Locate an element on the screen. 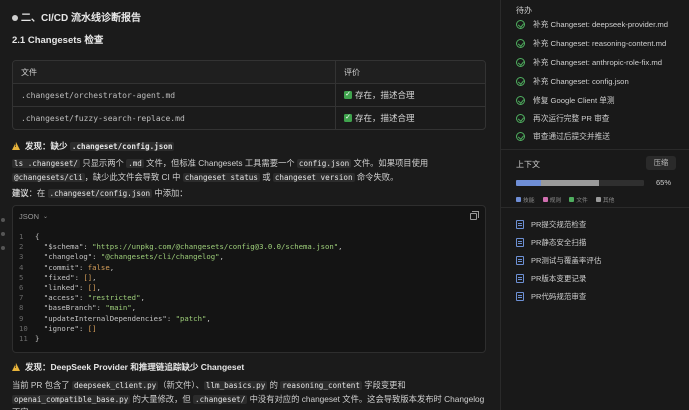 The width and height of the screenshot is (689, 410). todo-item: 补充 Changeset: anthropic-role-fix.md is located at coordinates (601, 62).